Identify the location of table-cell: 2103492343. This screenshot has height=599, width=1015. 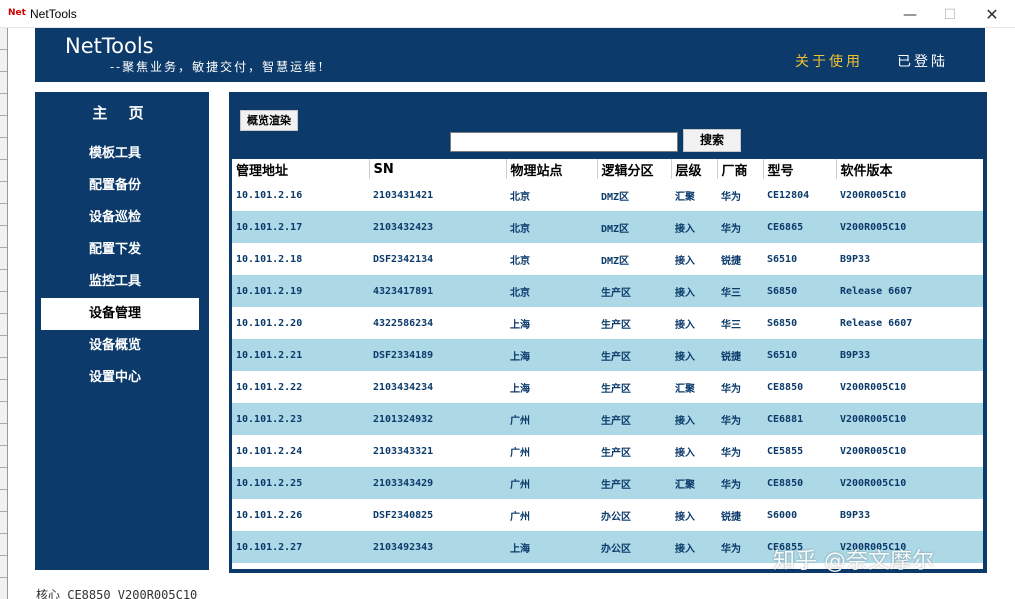
(437, 547).